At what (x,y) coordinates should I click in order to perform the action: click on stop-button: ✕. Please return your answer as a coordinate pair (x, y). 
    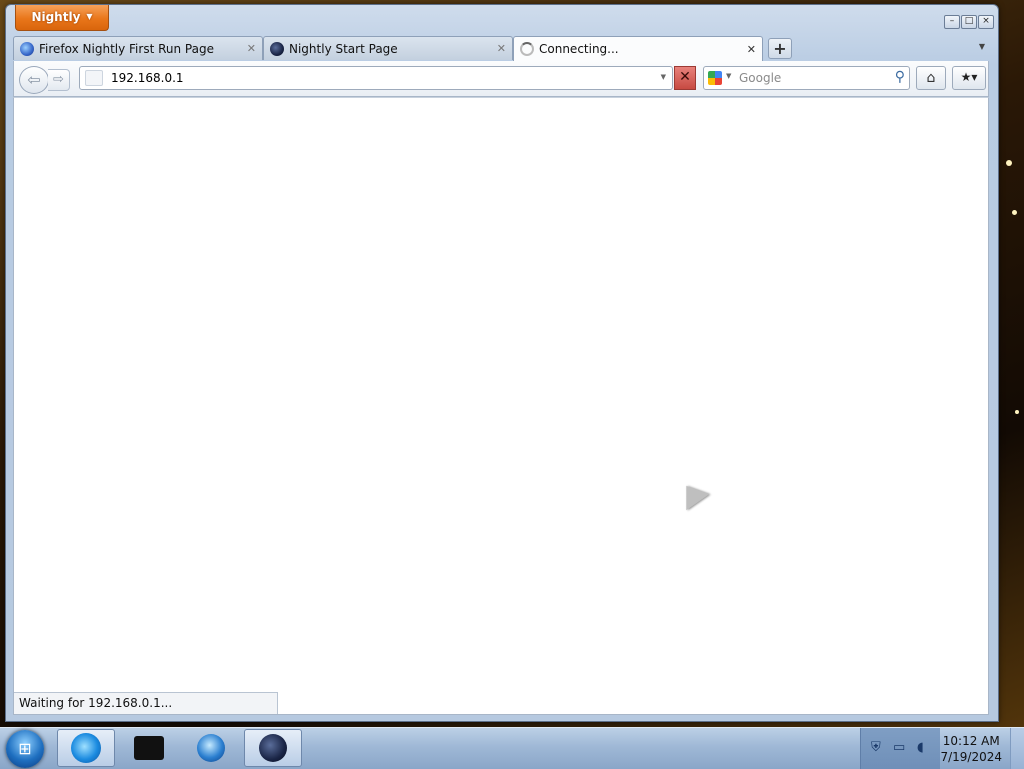
    Looking at the image, I should click on (685, 78).